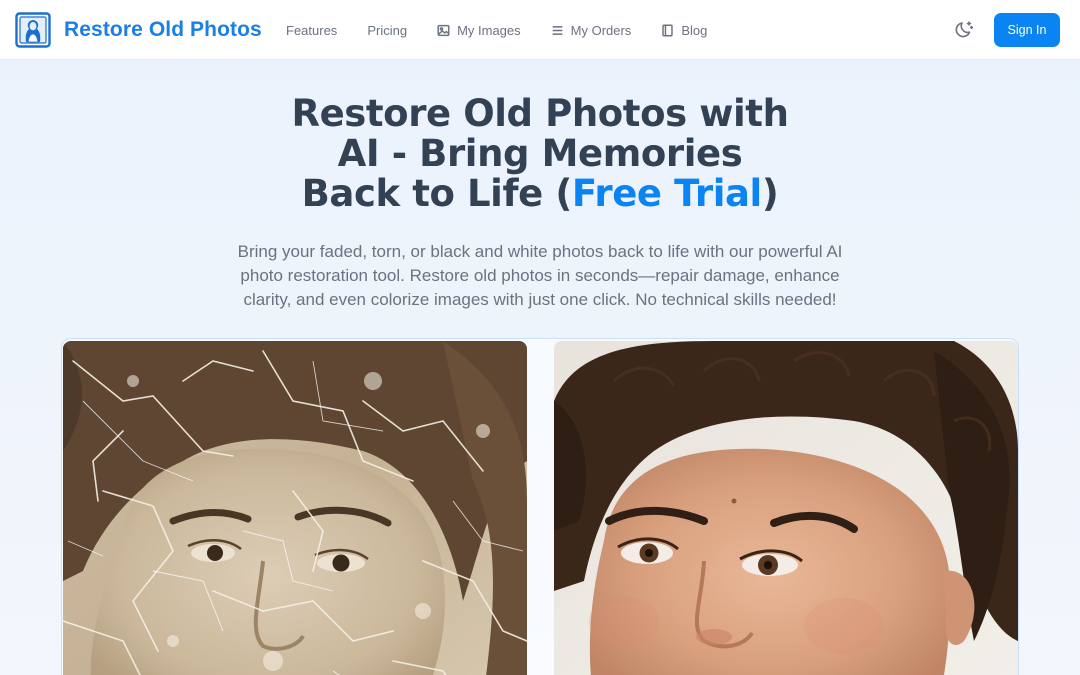  I want to click on hero-title-line-1: Restore Old Photos with, so click(540, 113).